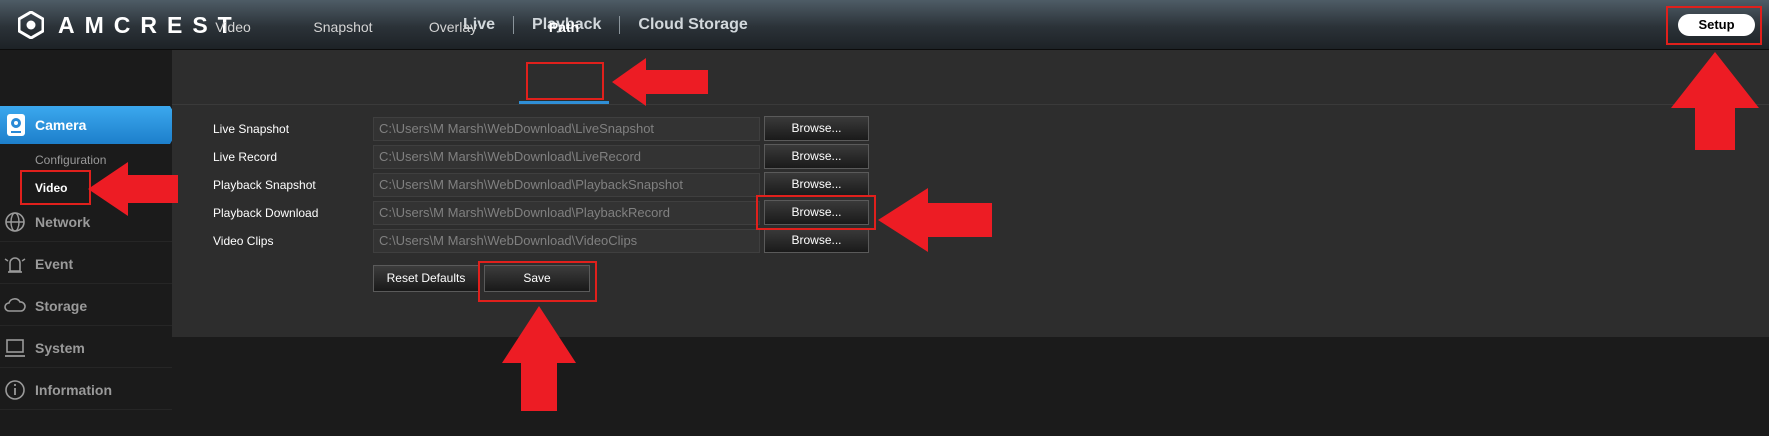  I want to click on sidebar-item-system: System, so click(86, 348).